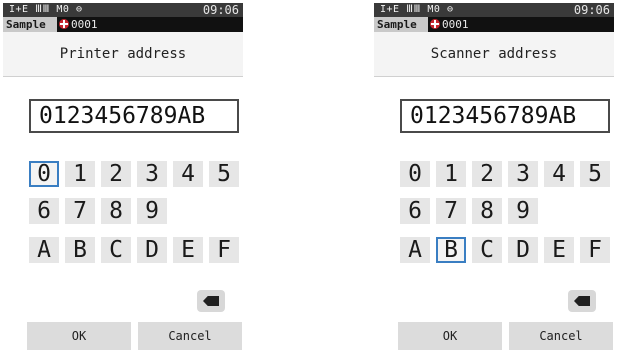  I want to click on page-title: Scanner address, so click(494, 54).